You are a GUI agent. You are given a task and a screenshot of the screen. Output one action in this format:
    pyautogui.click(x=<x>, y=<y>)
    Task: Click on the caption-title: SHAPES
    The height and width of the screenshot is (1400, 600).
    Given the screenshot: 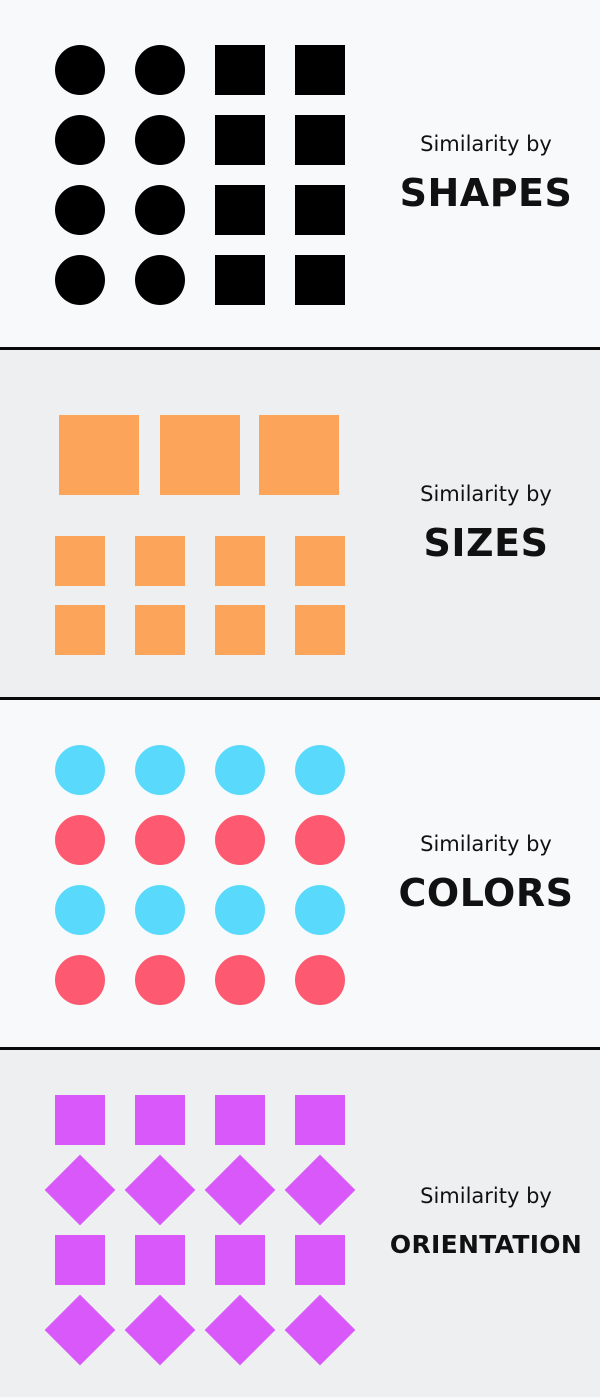 What is the action you would take?
    pyautogui.click(x=486, y=193)
    